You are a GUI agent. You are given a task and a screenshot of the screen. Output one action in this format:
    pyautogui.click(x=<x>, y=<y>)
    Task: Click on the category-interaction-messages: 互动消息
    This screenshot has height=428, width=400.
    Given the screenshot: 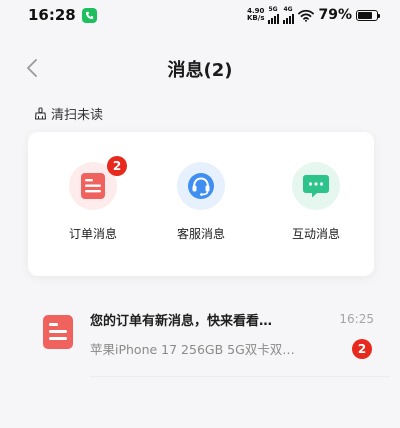 What is the action you would take?
    pyautogui.click(x=316, y=202)
    